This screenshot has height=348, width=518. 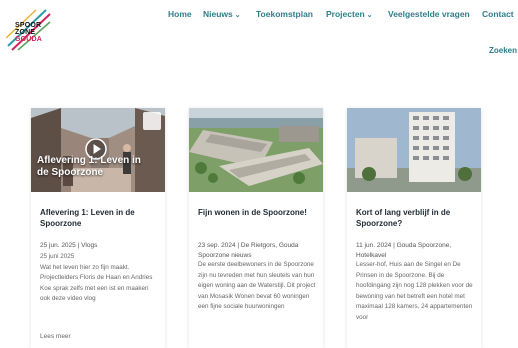 I want to click on nav-label: Toekomstplan, so click(x=284, y=14).